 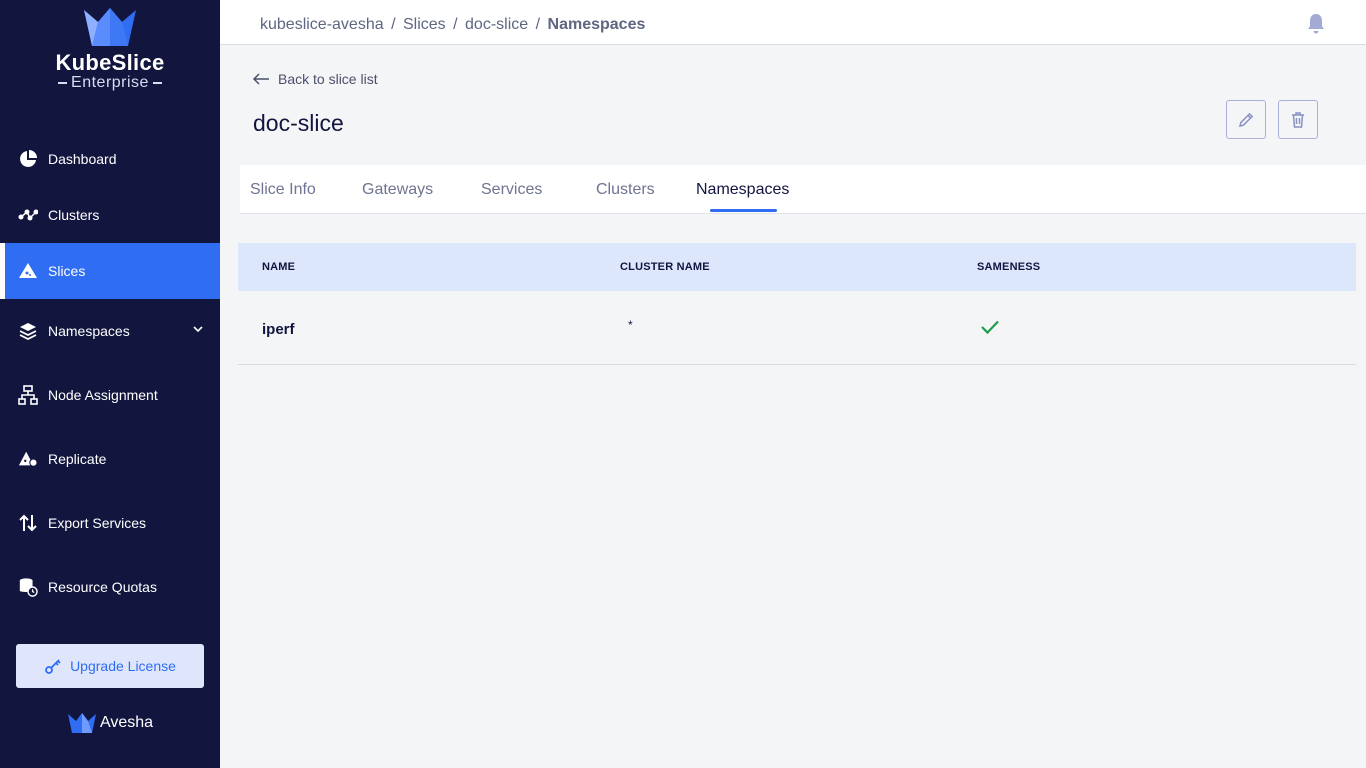 What do you see at coordinates (630, 325) in the screenshot?
I see `cluster-name: *` at bounding box center [630, 325].